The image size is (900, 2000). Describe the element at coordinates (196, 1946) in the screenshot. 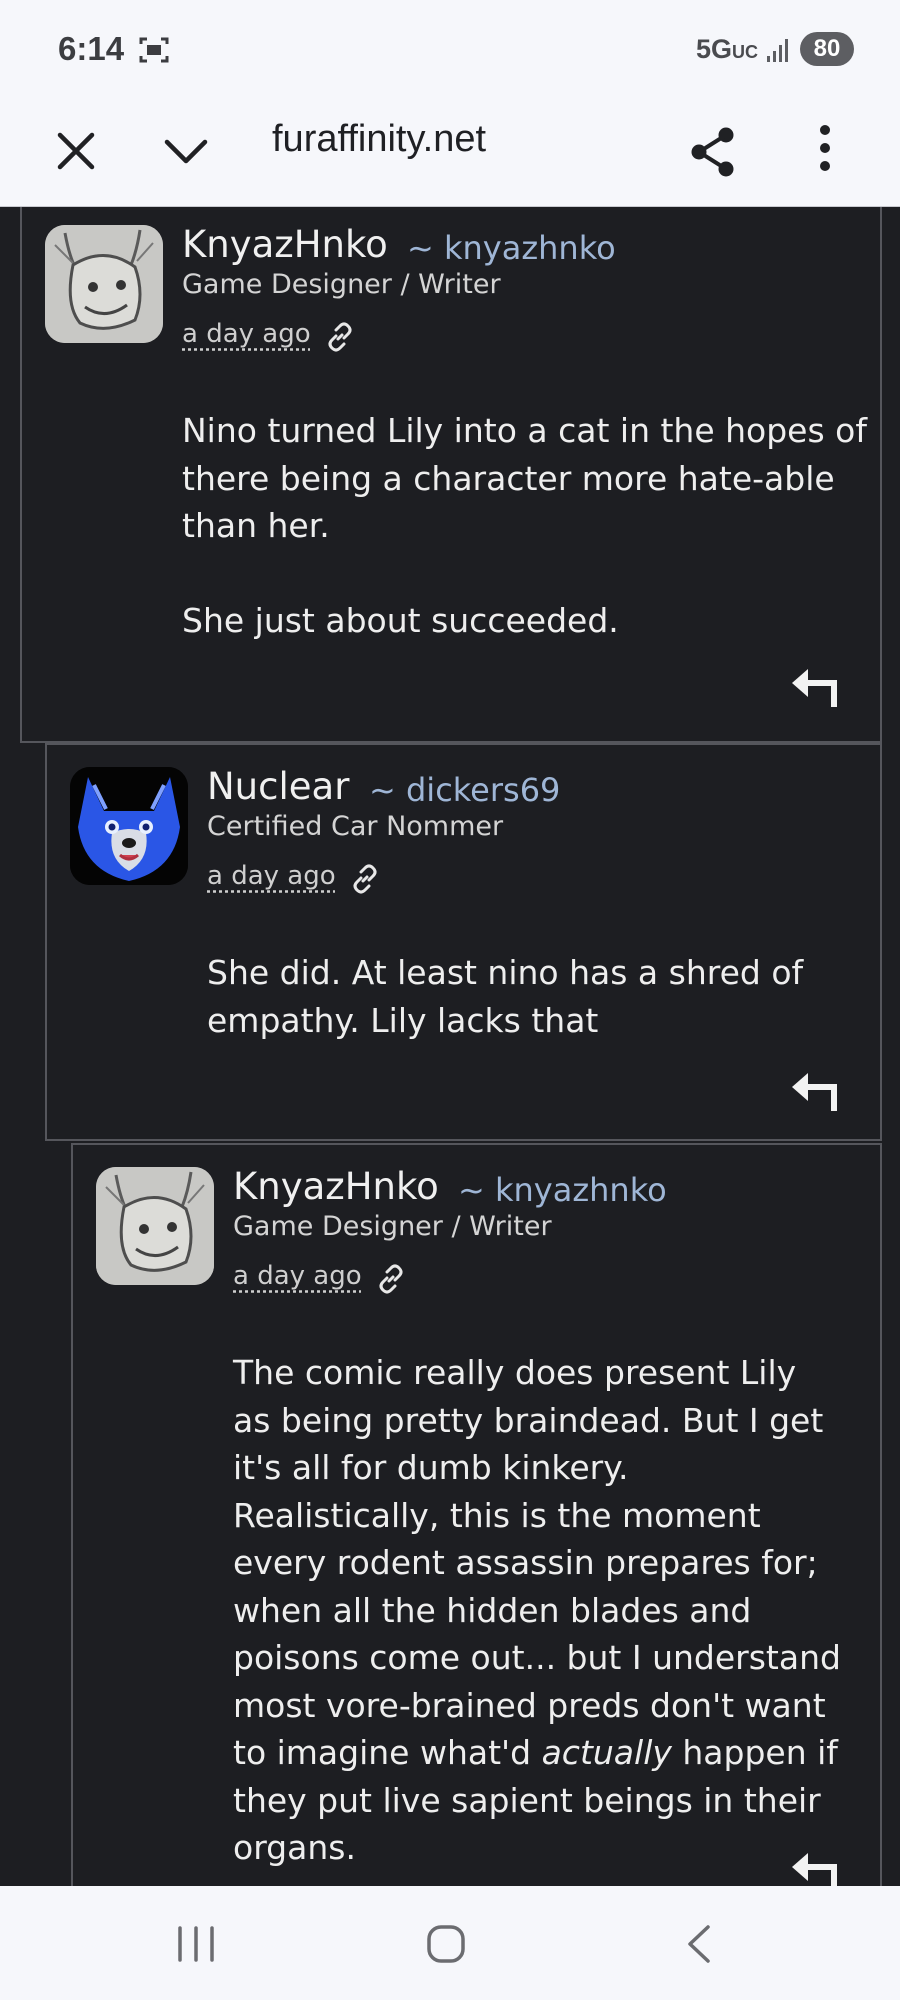

I see `recent-apps-icon` at that location.